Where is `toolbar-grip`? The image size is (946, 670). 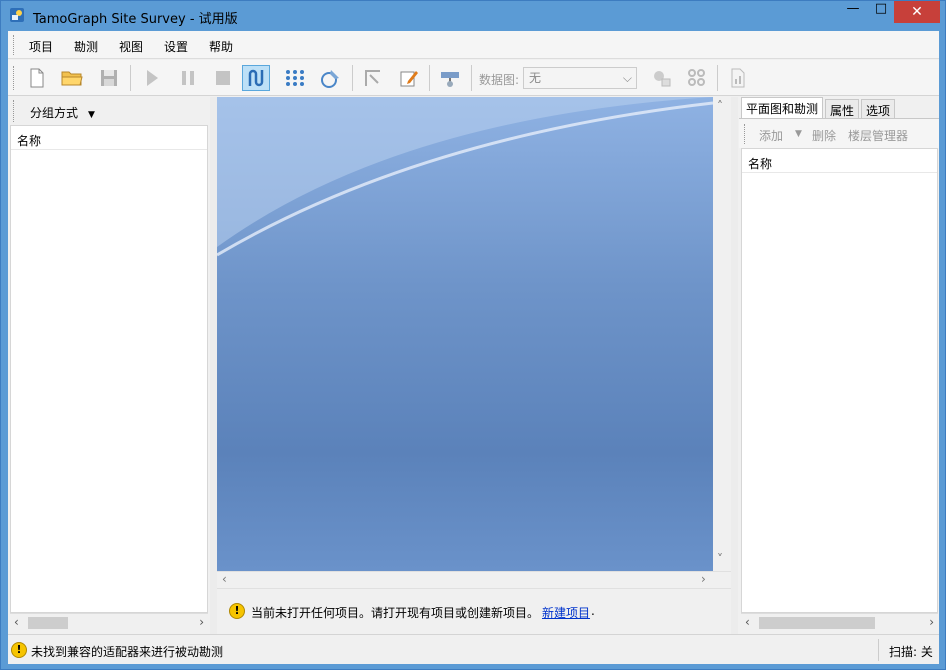 toolbar-grip is located at coordinates (13, 78).